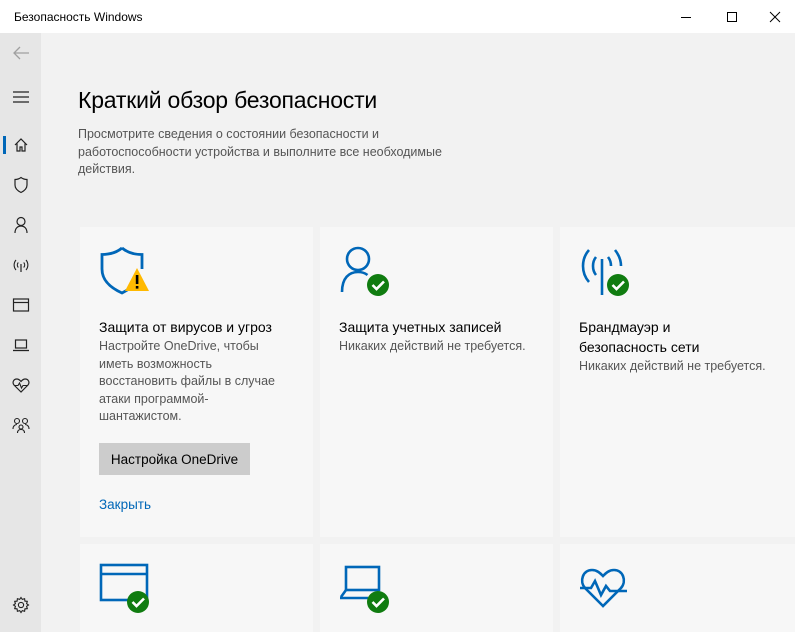  Describe the element at coordinates (228, 100) in the screenshot. I see `page-title: Краткий обзор безопасности` at that location.